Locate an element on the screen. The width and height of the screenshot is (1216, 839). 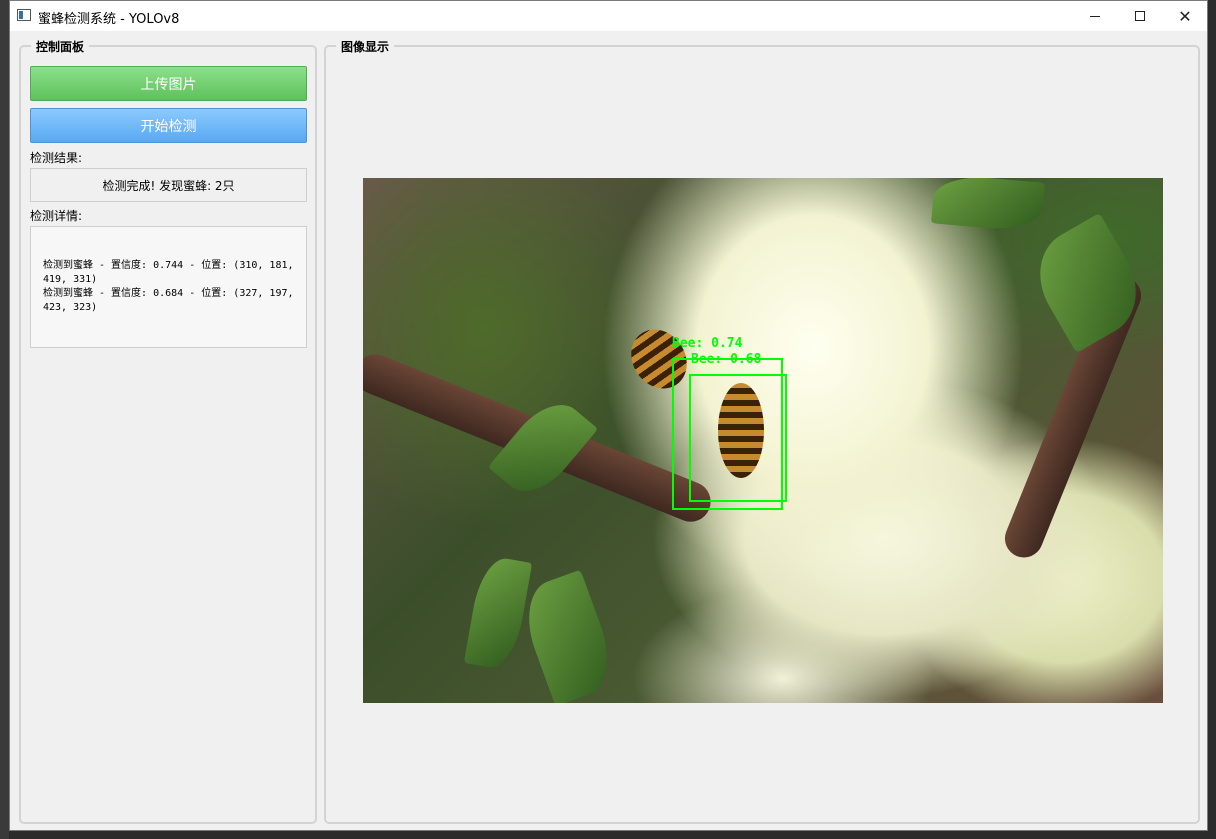
close-button: ✕ is located at coordinates (1185, 16).